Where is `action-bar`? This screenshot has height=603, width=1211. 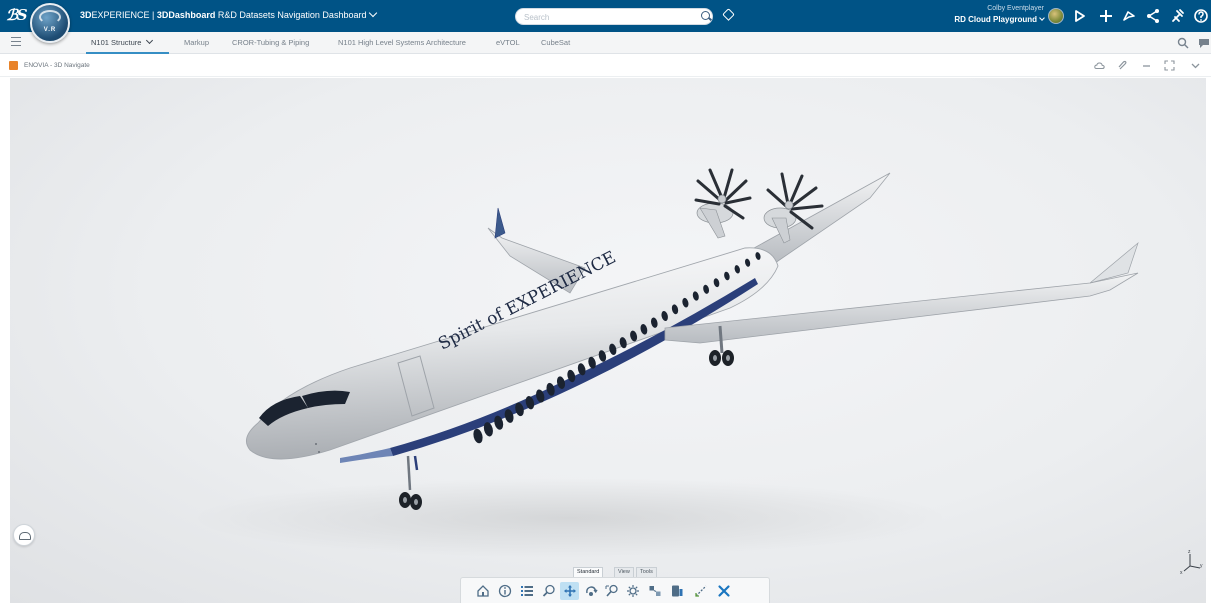
action-bar is located at coordinates (615, 590).